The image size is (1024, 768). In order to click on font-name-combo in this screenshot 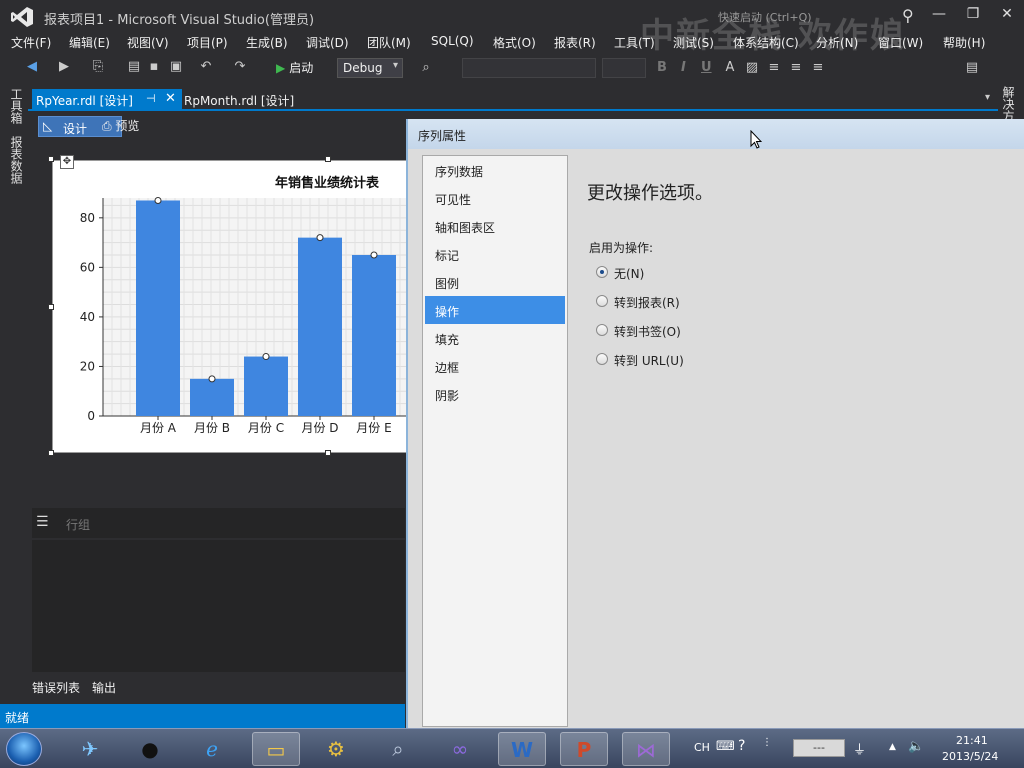, I will do `click(529, 68)`.